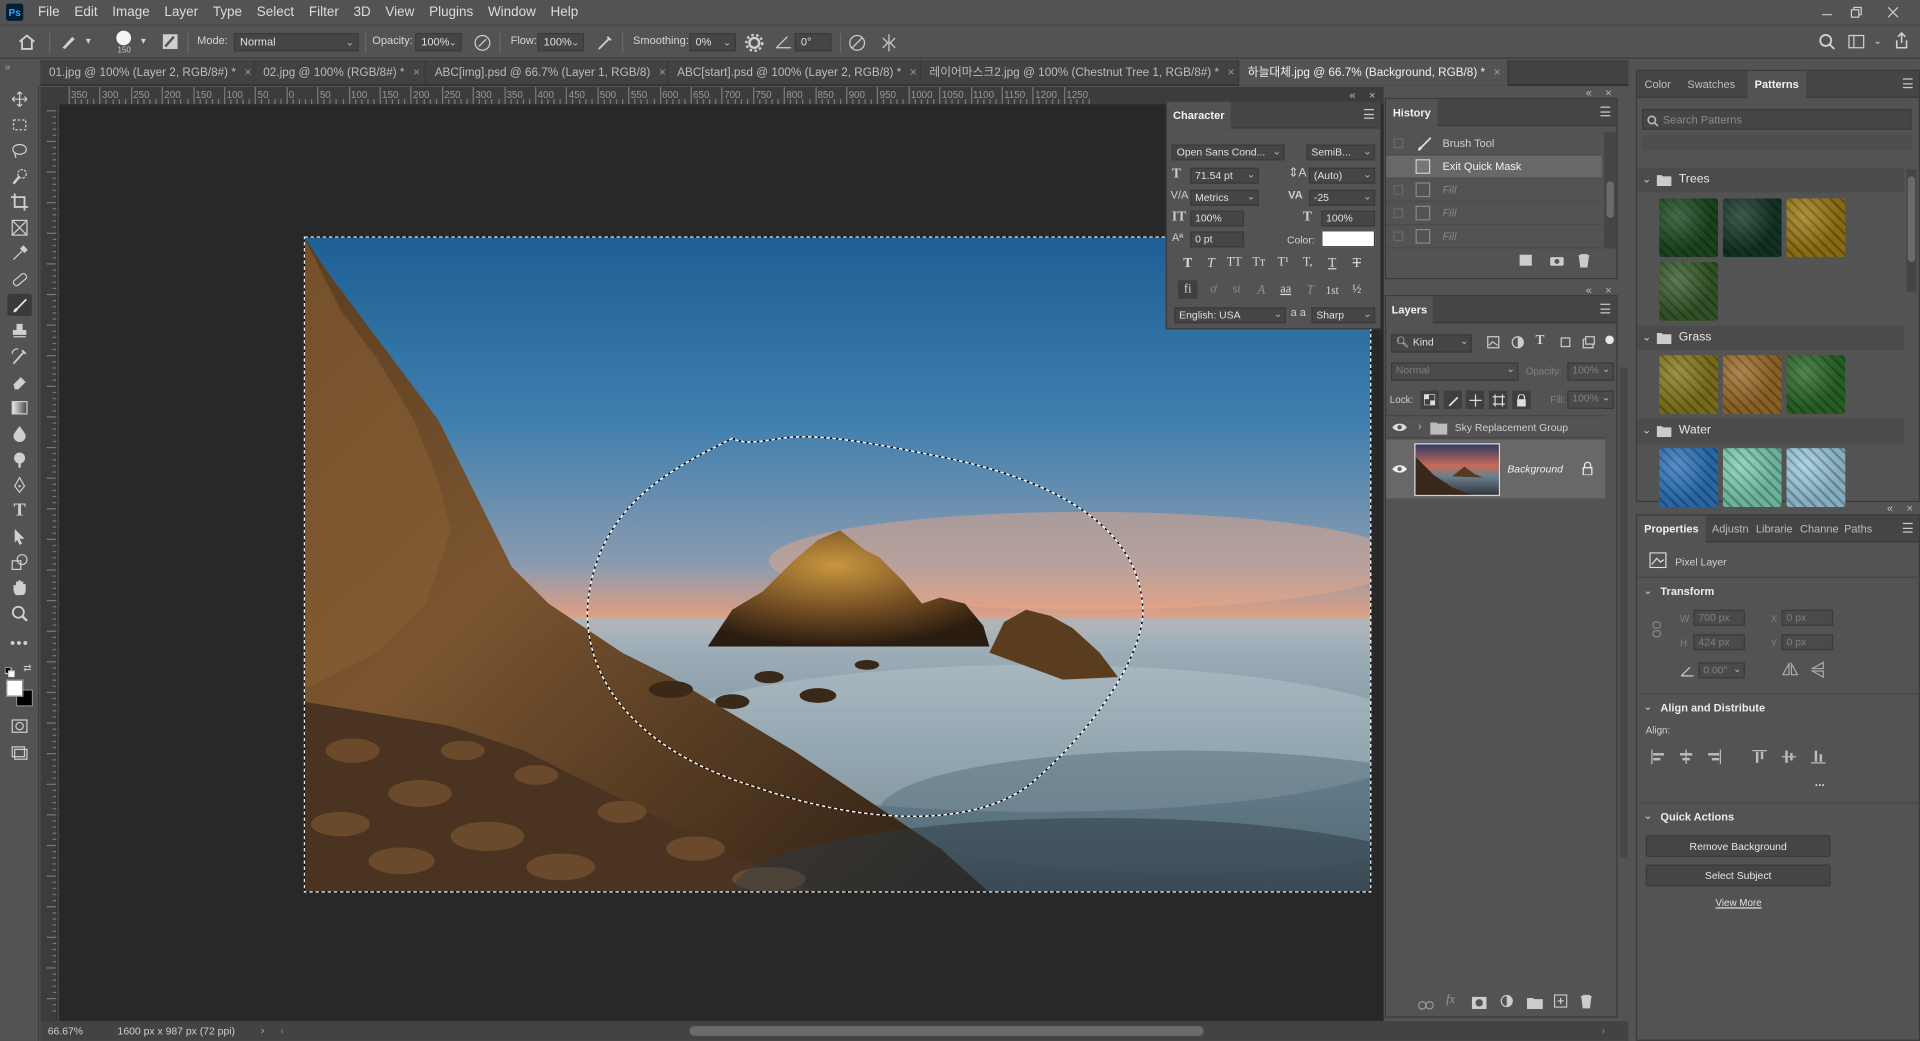  Describe the element at coordinates (296, 42) in the screenshot. I see `mode-select: Normal ⌄` at that location.